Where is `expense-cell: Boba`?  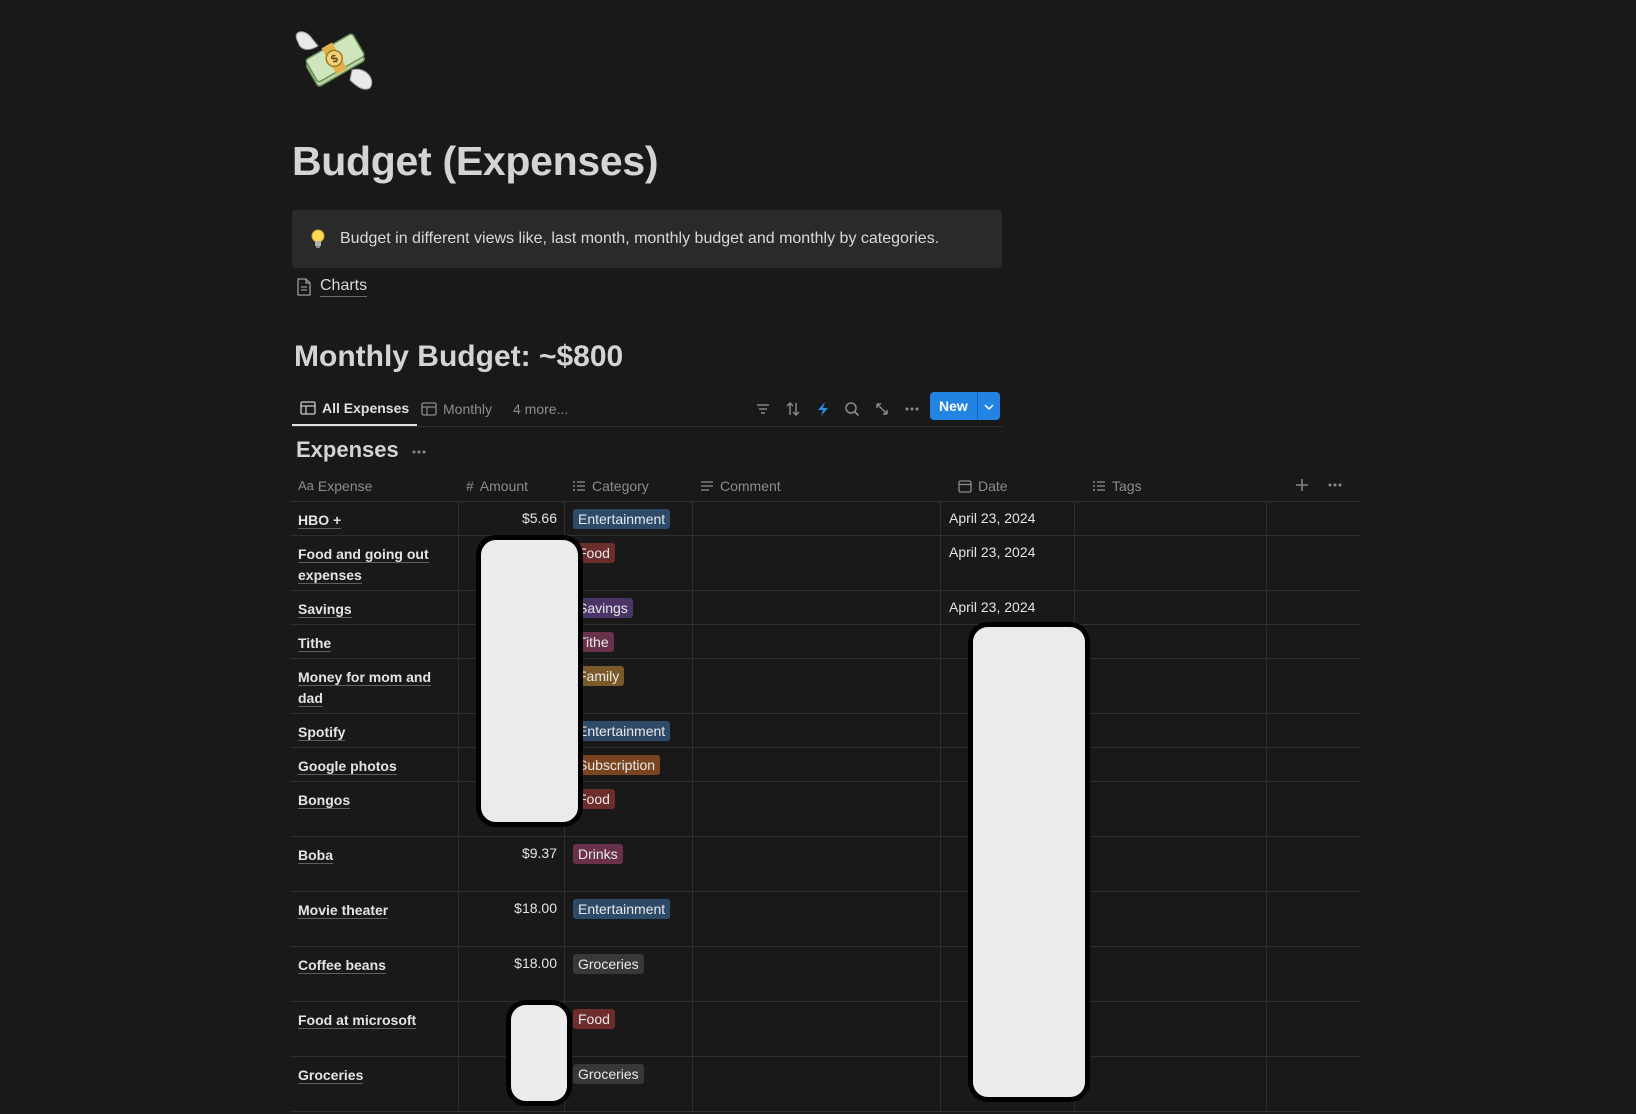
expense-cell: Boba is located at coordinates (374, 864).